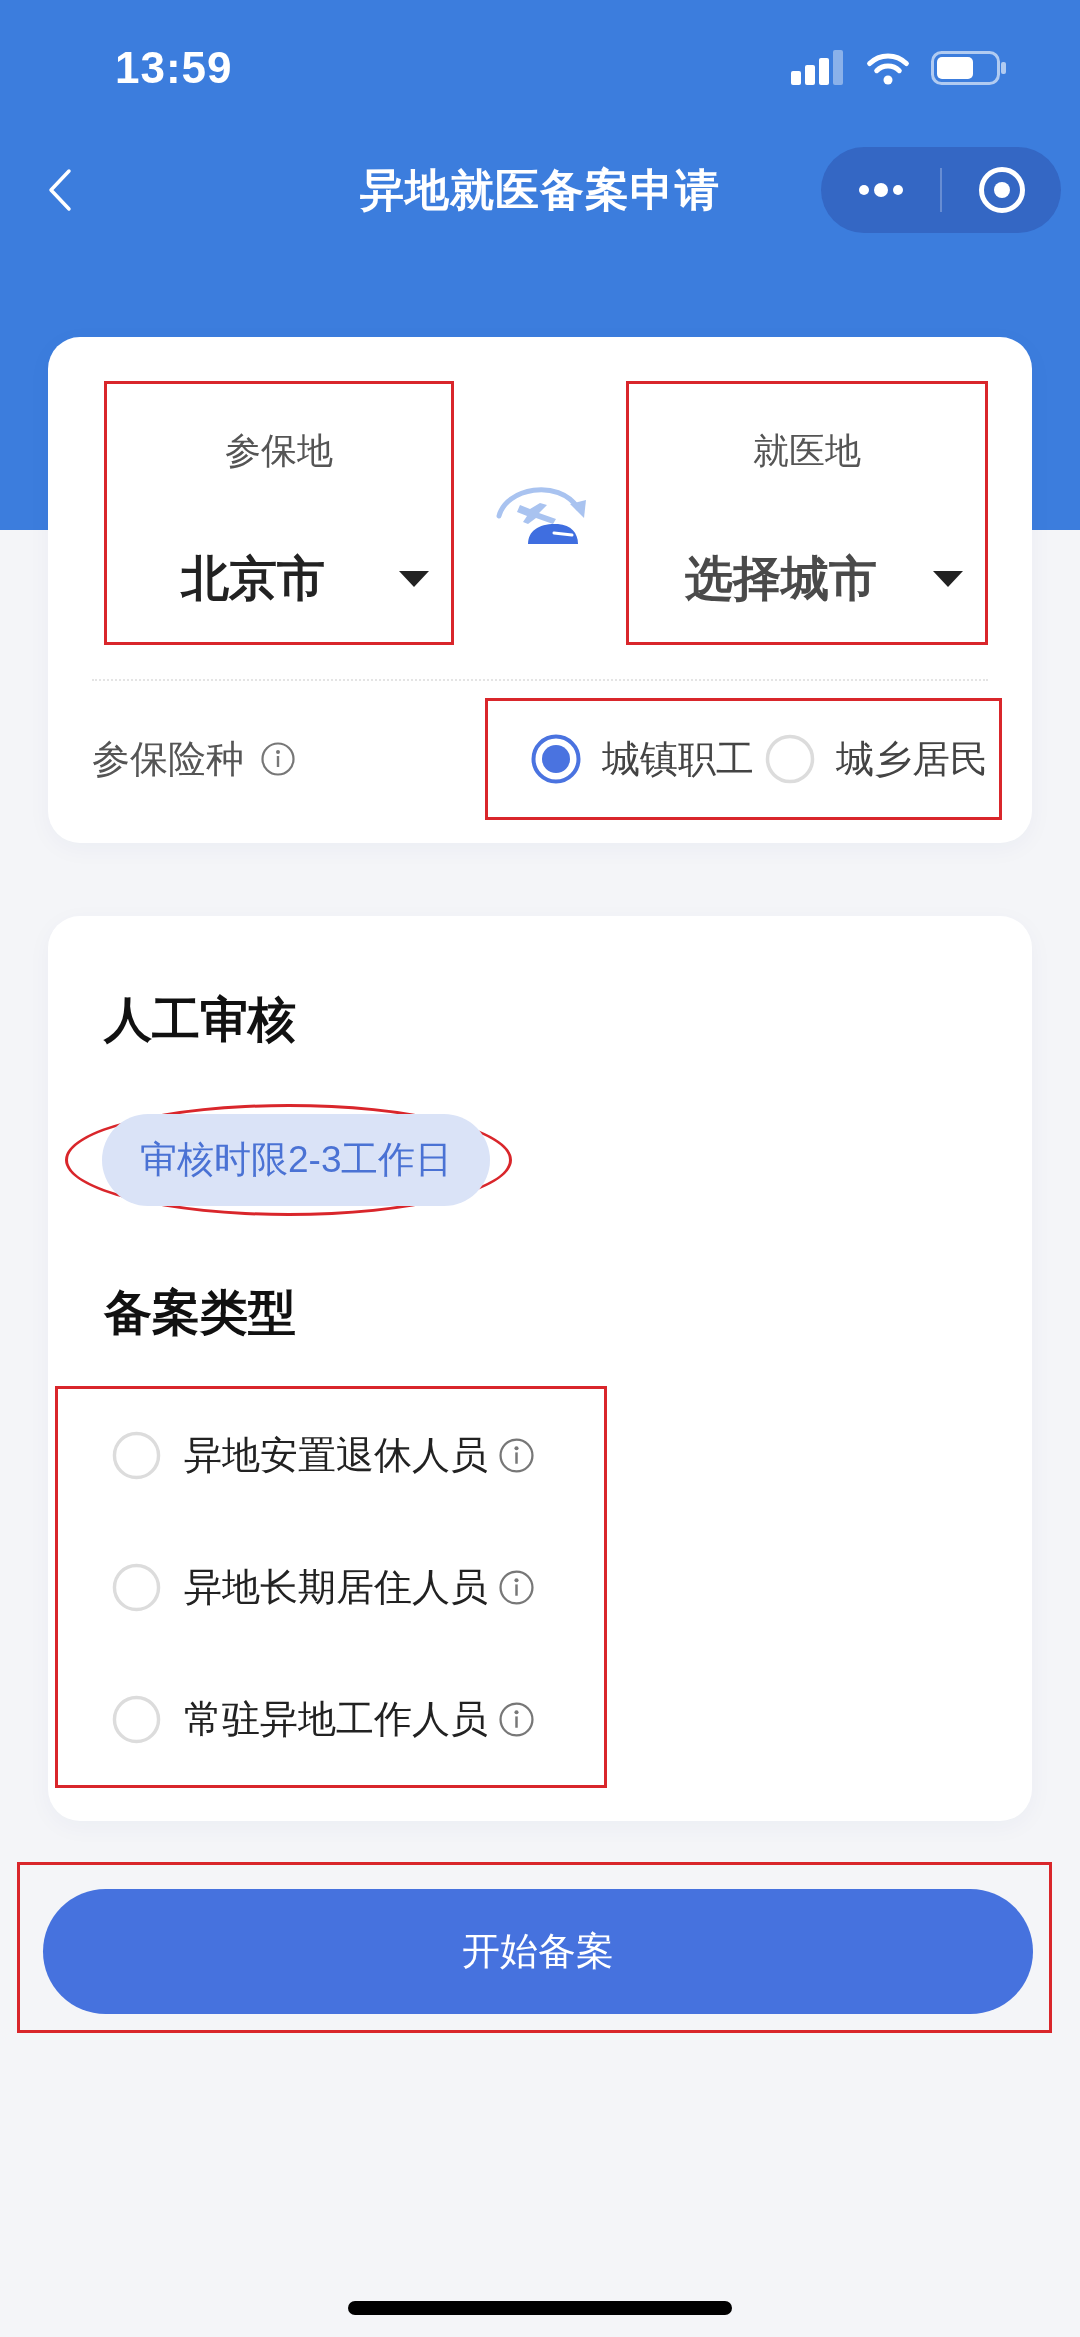 This screenshot has width=1080, height=2337. What do you see at coordinates (200, 1020) in the screenshot?
I see `section-title: 人工审核` at bounding box center [200, 1020].